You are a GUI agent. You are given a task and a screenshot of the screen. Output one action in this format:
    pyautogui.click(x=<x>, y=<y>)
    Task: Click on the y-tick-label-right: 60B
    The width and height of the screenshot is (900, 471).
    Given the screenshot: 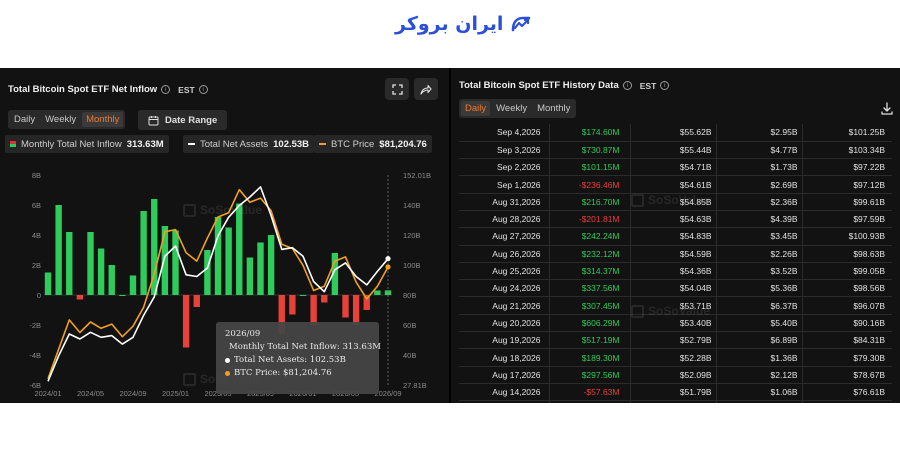 What is the action you would take?
    pyautogui.click(x=409, y=325)
    